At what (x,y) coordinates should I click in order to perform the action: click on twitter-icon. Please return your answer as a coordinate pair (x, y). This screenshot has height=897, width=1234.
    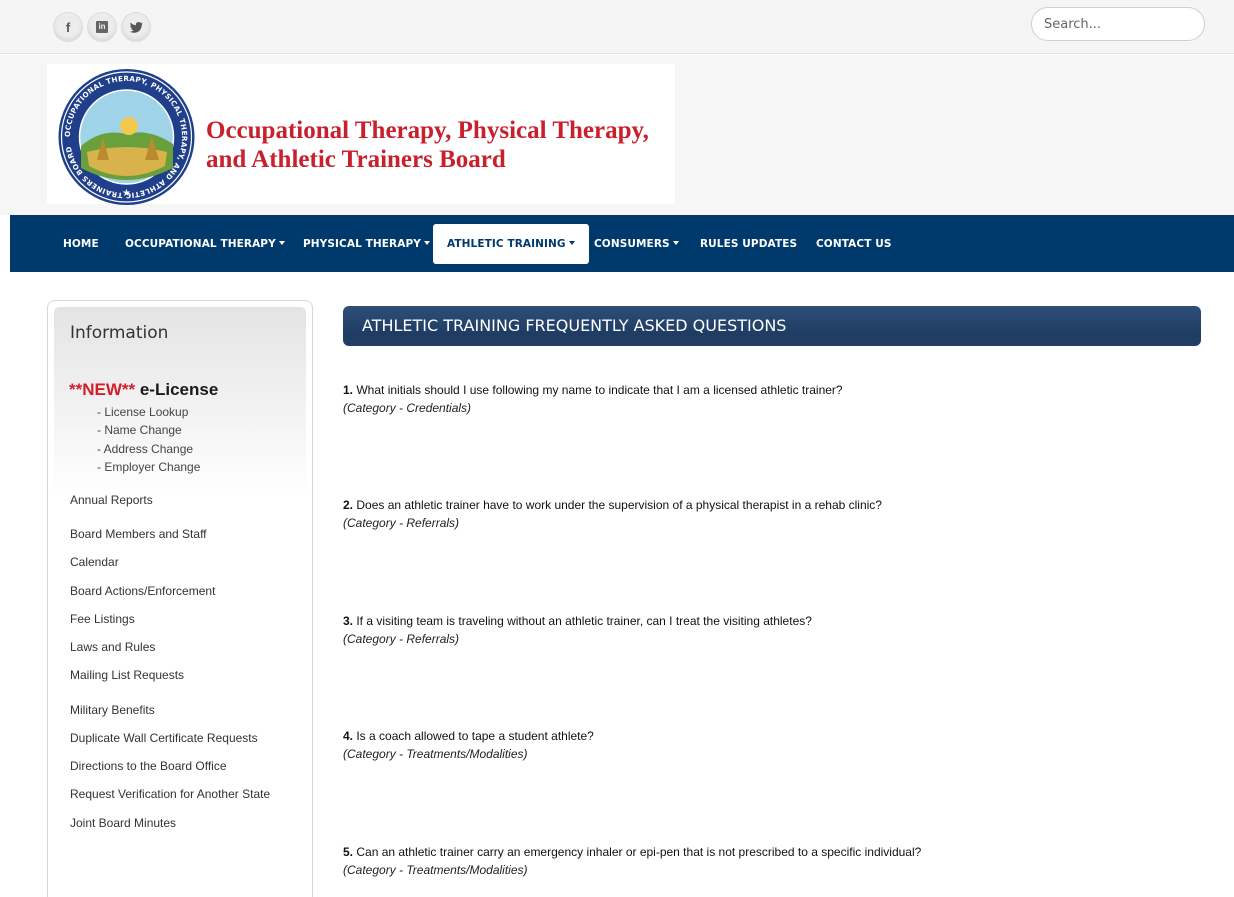
    Looking at the image, I should click on (136, 27).